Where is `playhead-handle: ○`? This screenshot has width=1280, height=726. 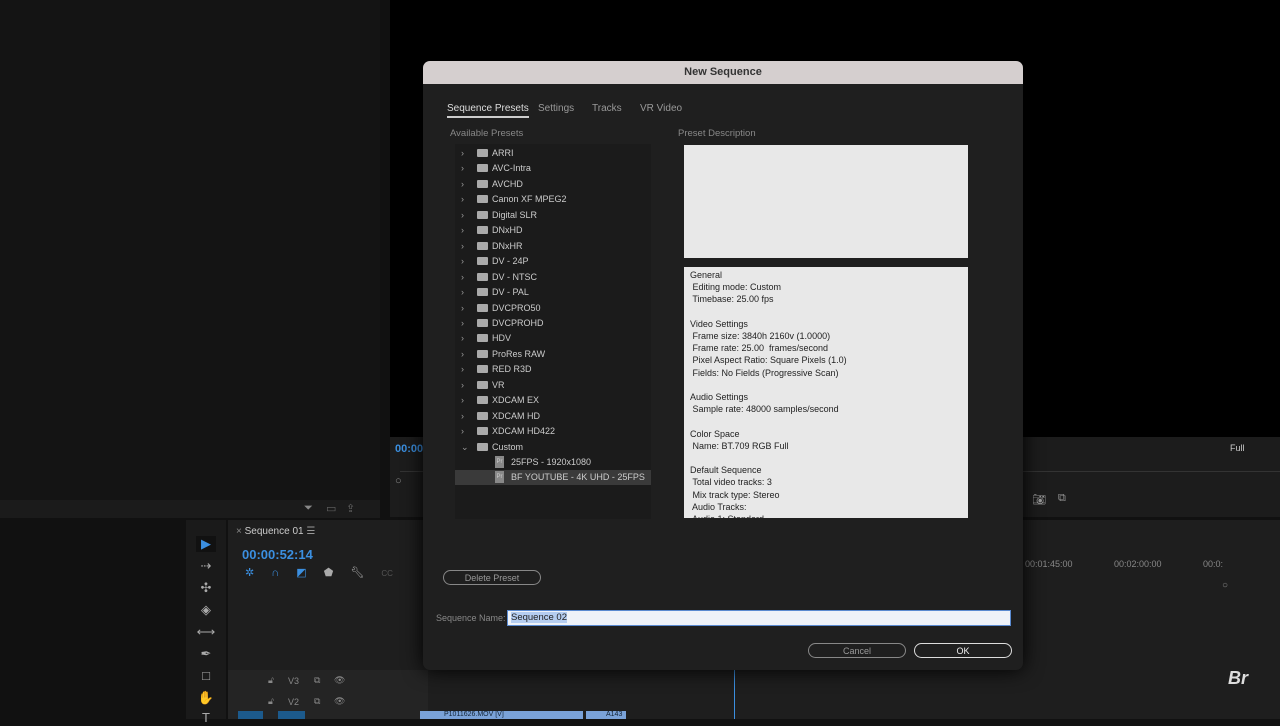 playhead-handle: ○ is located at coordinates (398, 481).